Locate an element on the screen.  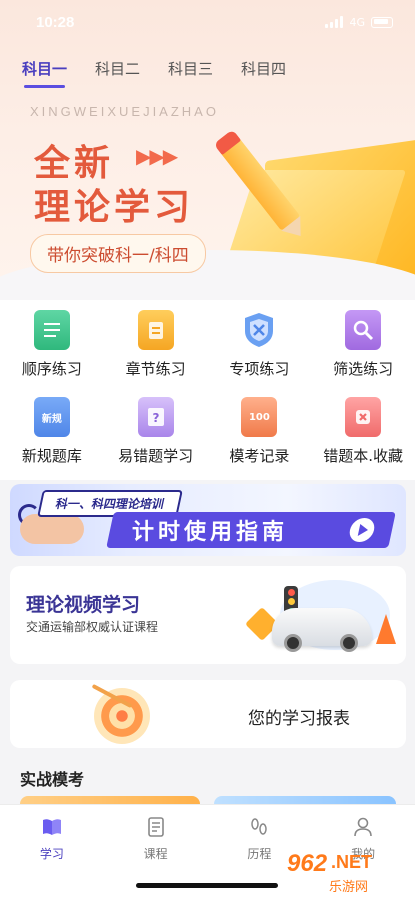
banner-main-panel: 计时使用指南 is located at coordinates (251, 530).